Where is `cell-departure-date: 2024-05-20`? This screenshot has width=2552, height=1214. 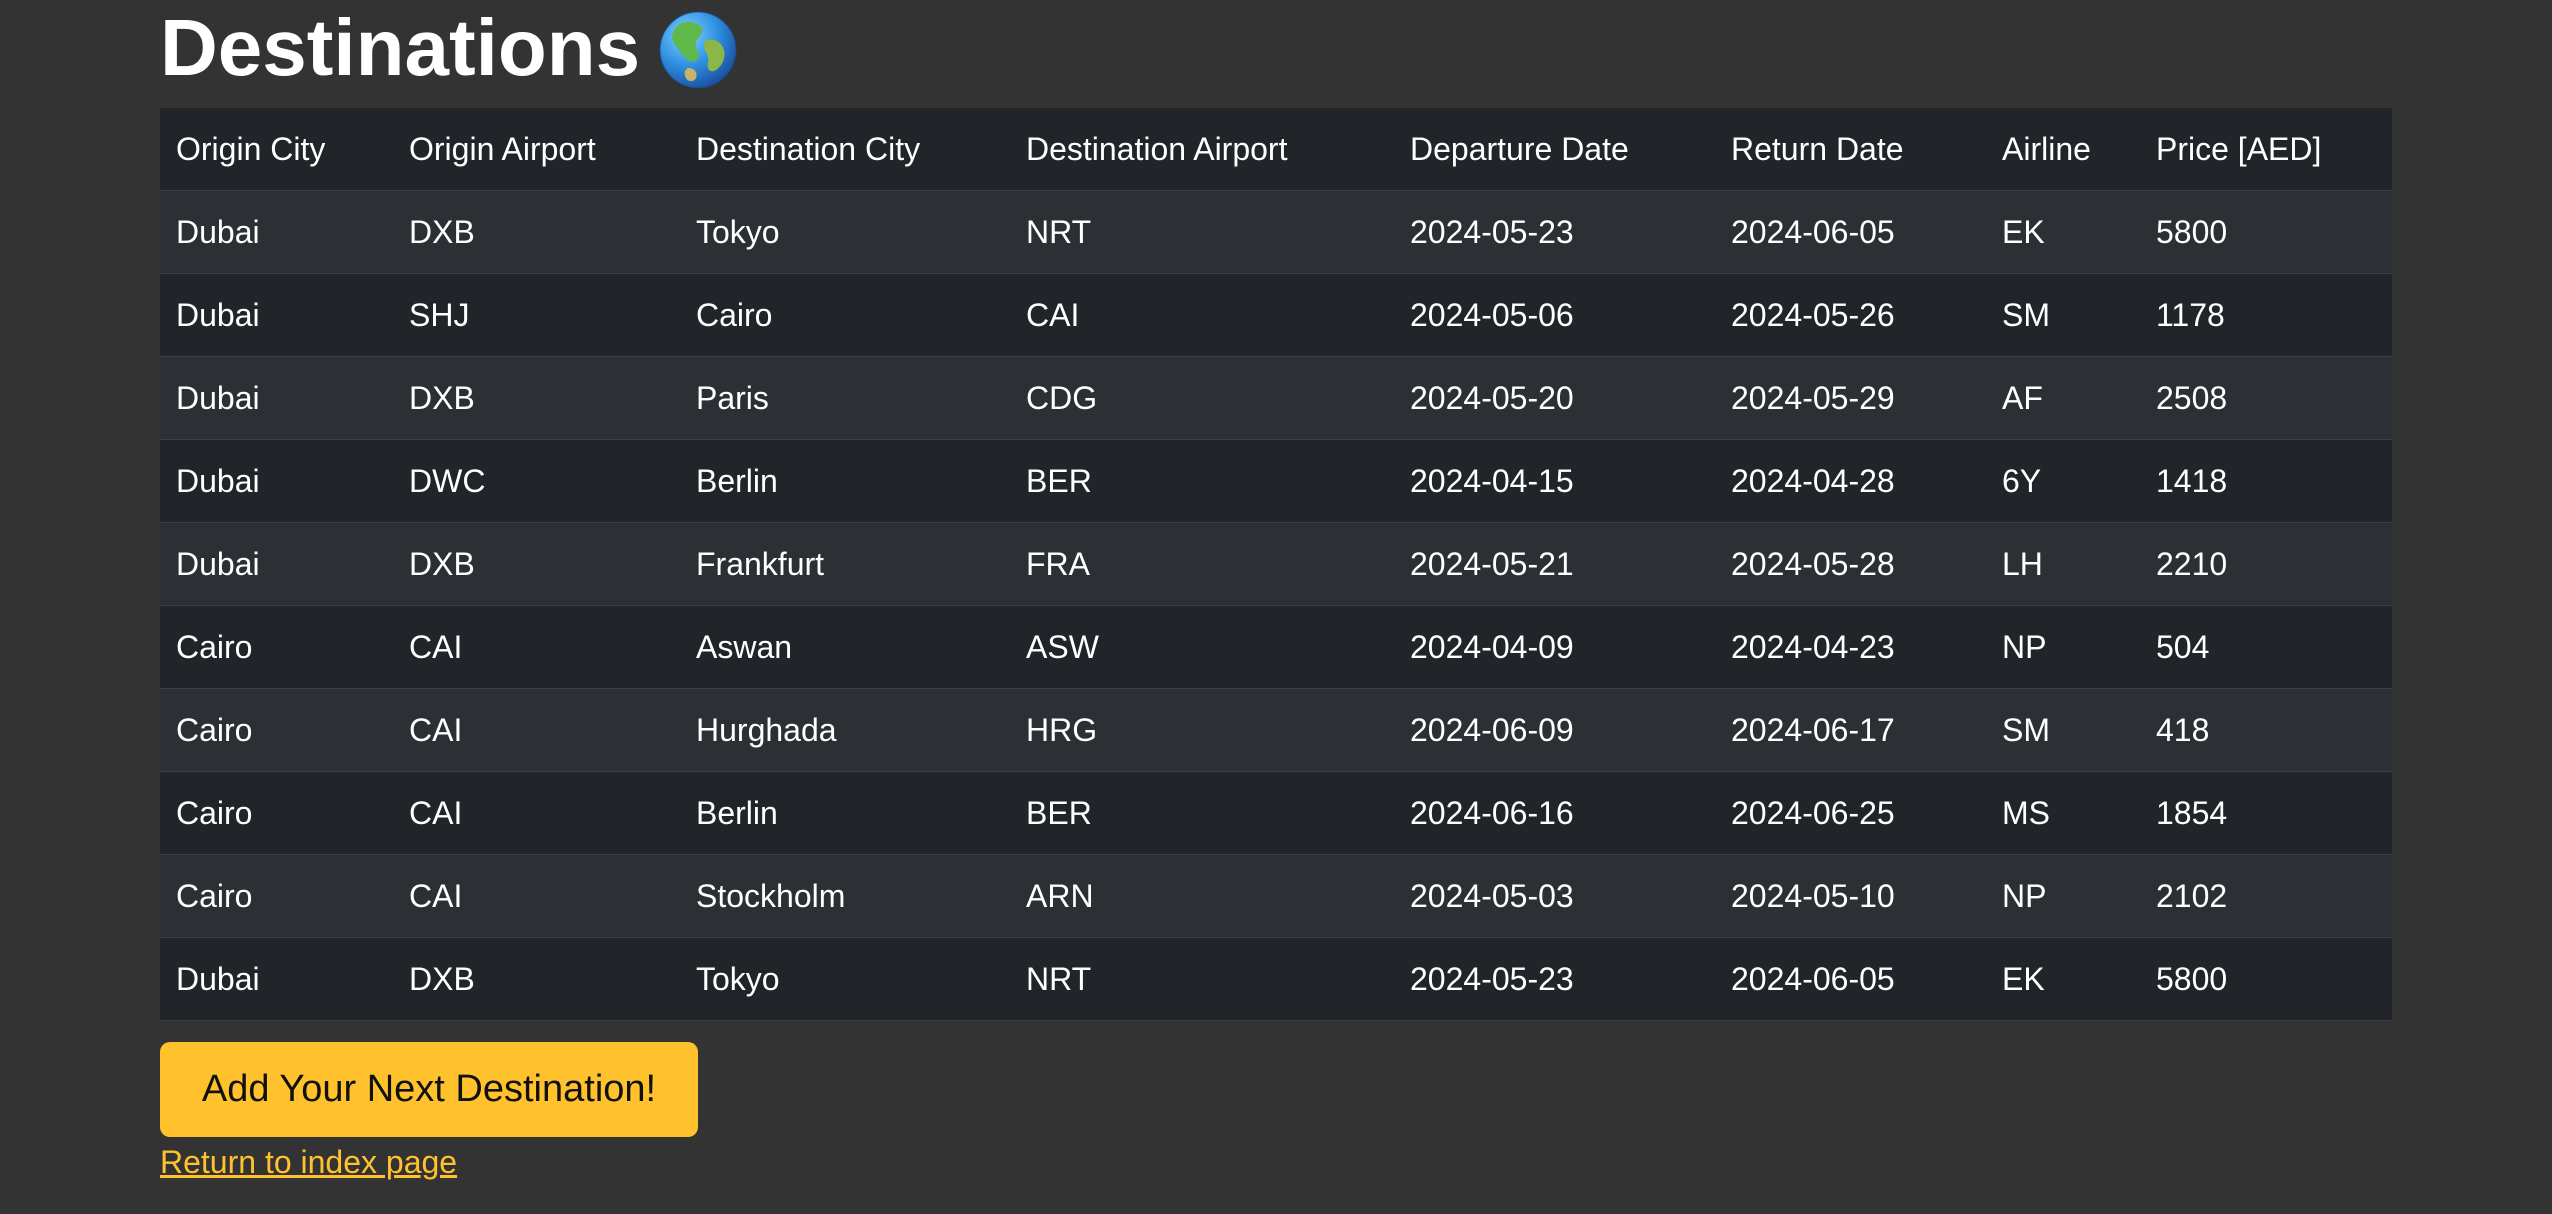 cell-departure-date: 2024-05-20 is located at coordinates (1554, 398).